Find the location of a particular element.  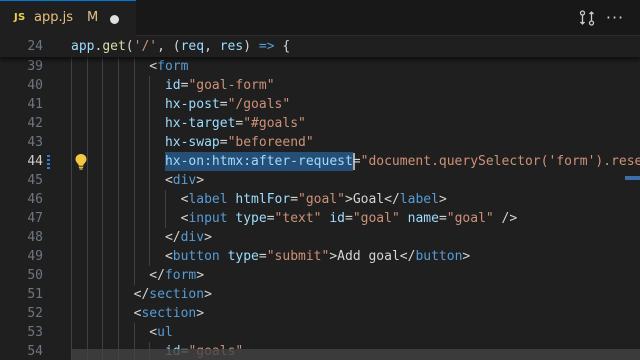

code-token: "goal" is located at coordinates (321, 199).